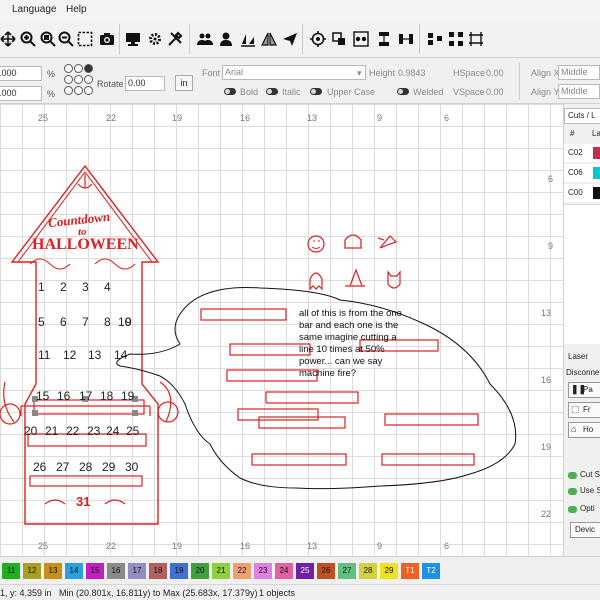 Image resolution: width=600 pixels, height=600 pixels. What do you see at coordinates (133, 431) in the screenshot?
I see `calendar-day: 25` at bounding box center [133, 431].